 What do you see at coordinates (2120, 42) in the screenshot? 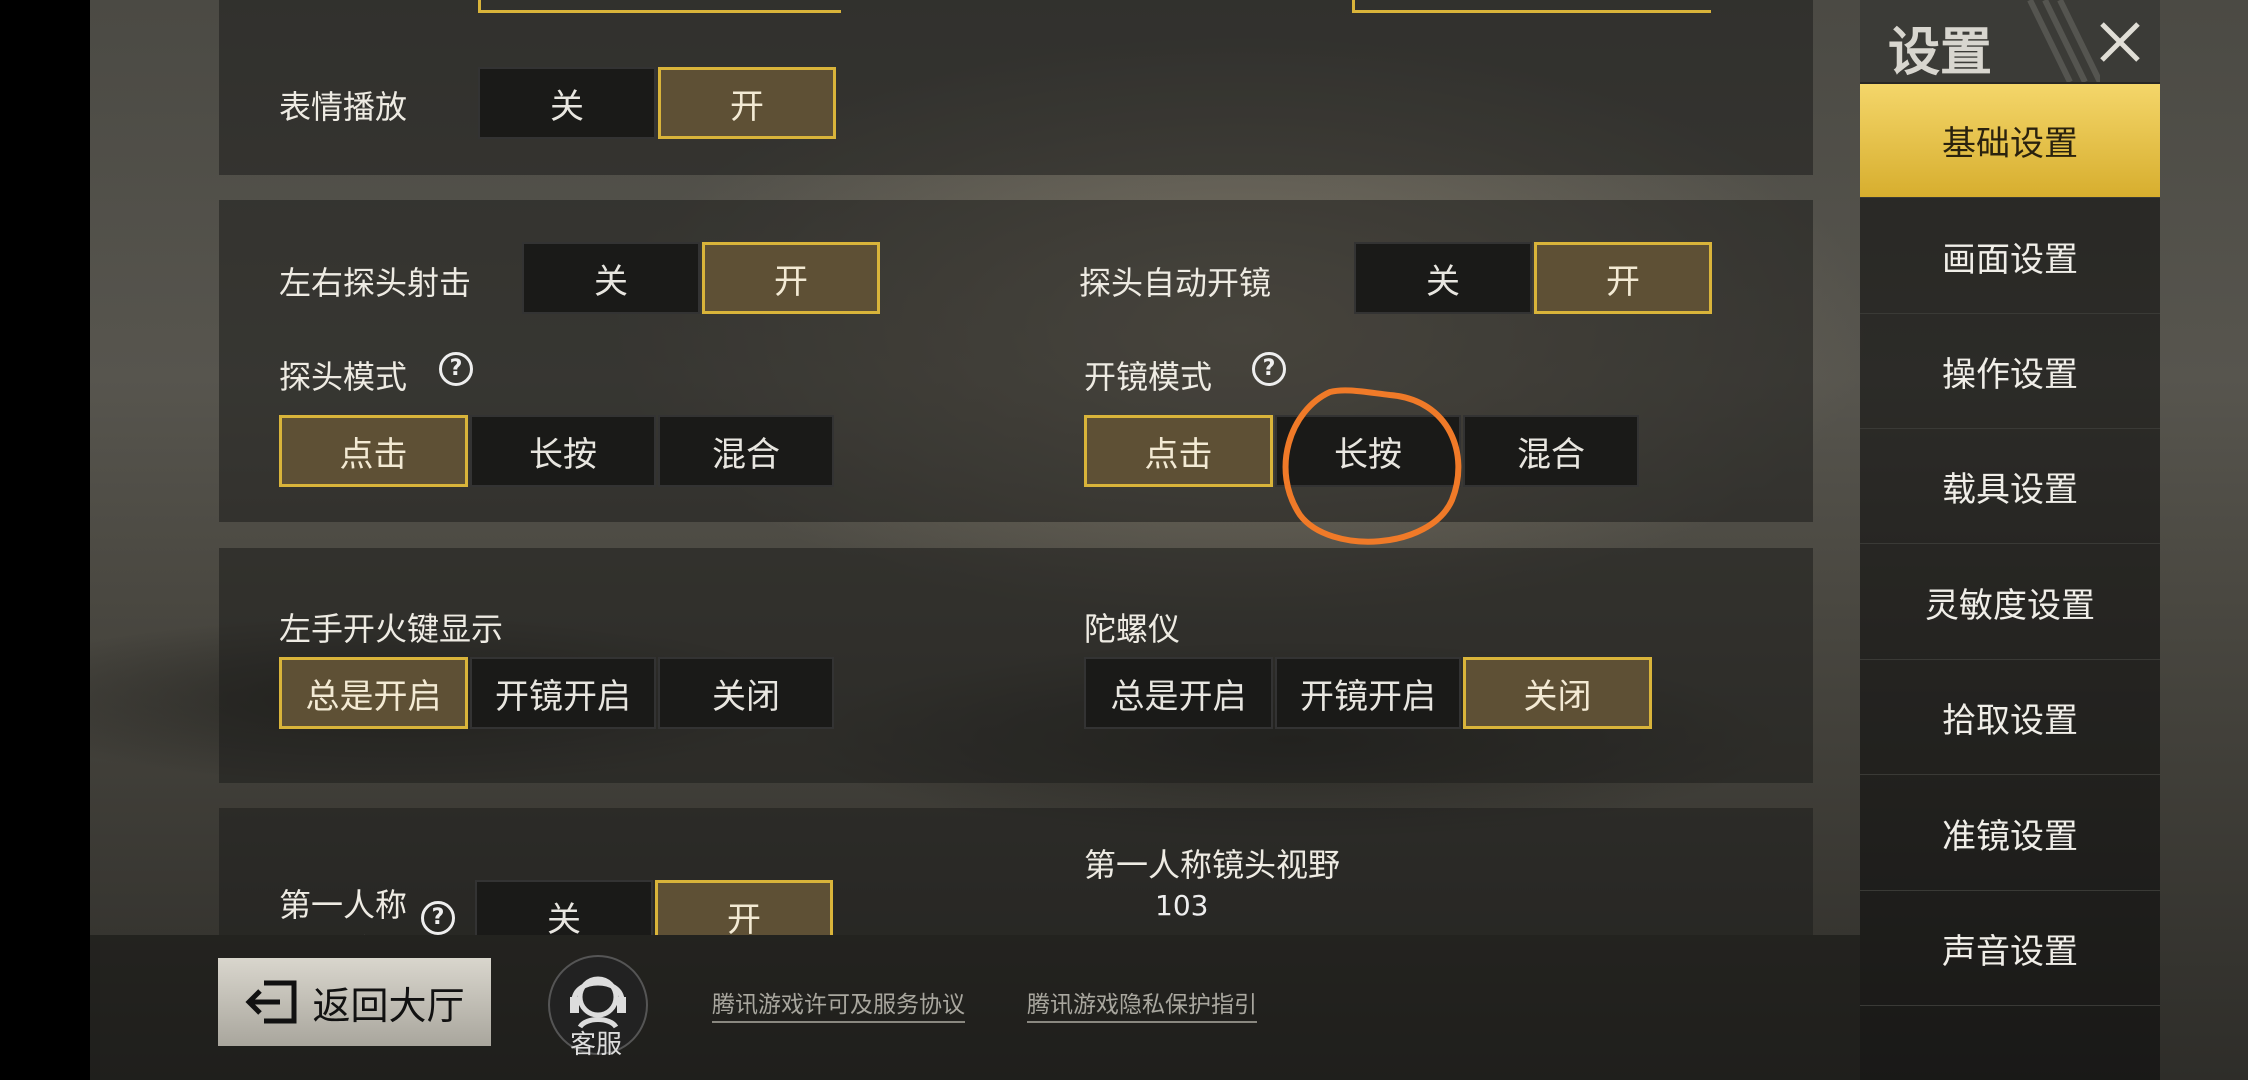
I see `close-icon` at bounding box center [2120, 42].